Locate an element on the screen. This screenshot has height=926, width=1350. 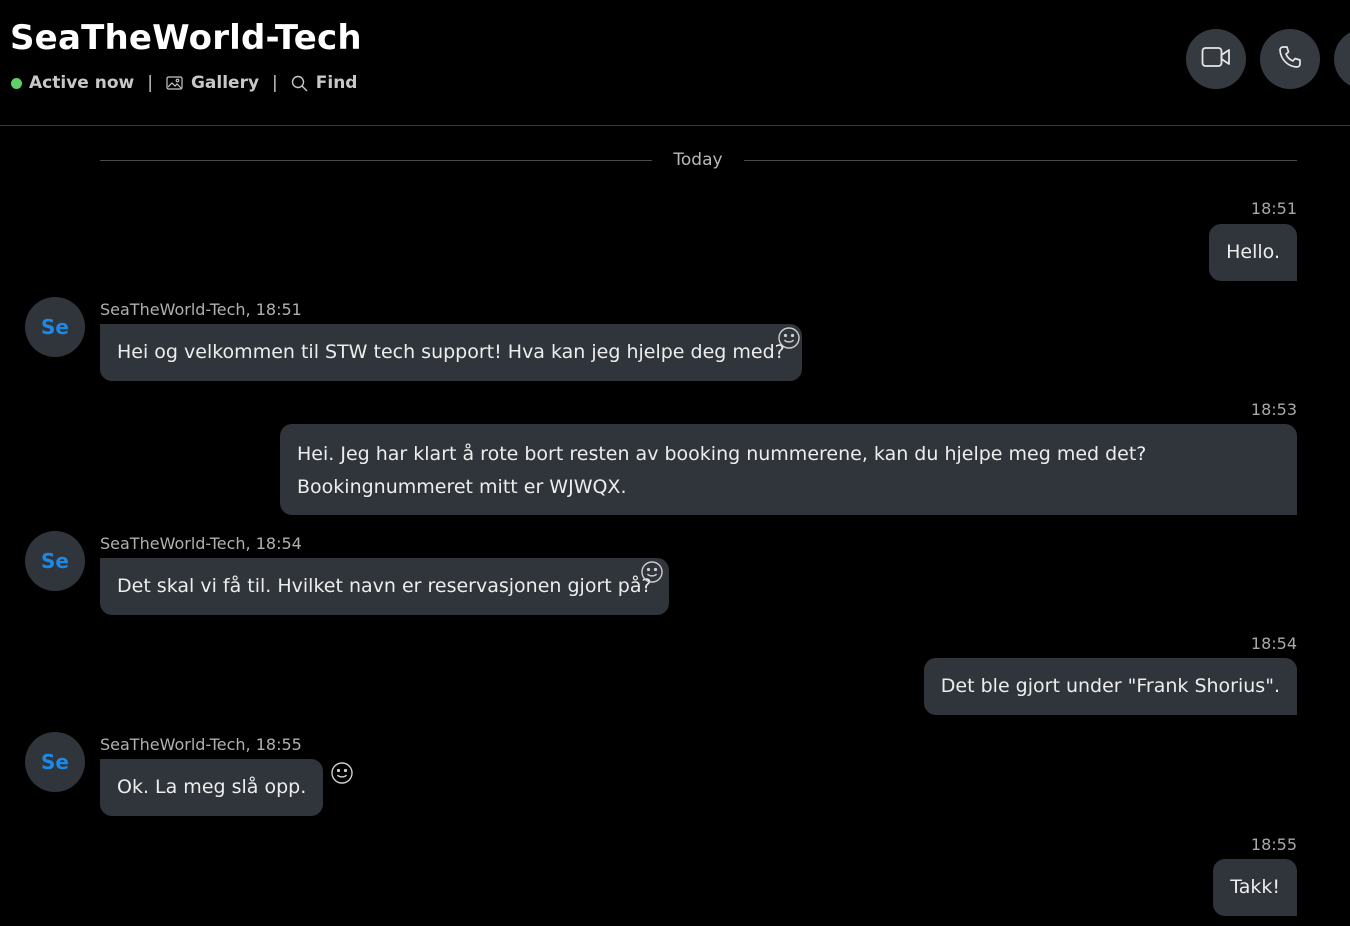
find-link: Find is located at coordinates (324, 83).